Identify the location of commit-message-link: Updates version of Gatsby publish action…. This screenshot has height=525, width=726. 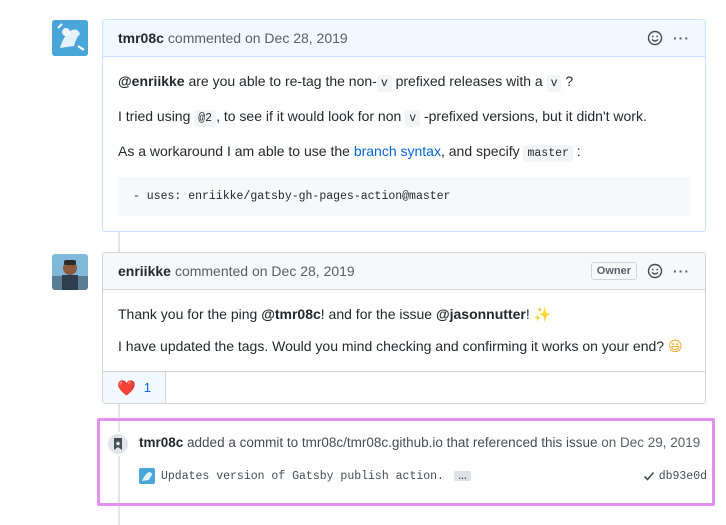
(302, 476).